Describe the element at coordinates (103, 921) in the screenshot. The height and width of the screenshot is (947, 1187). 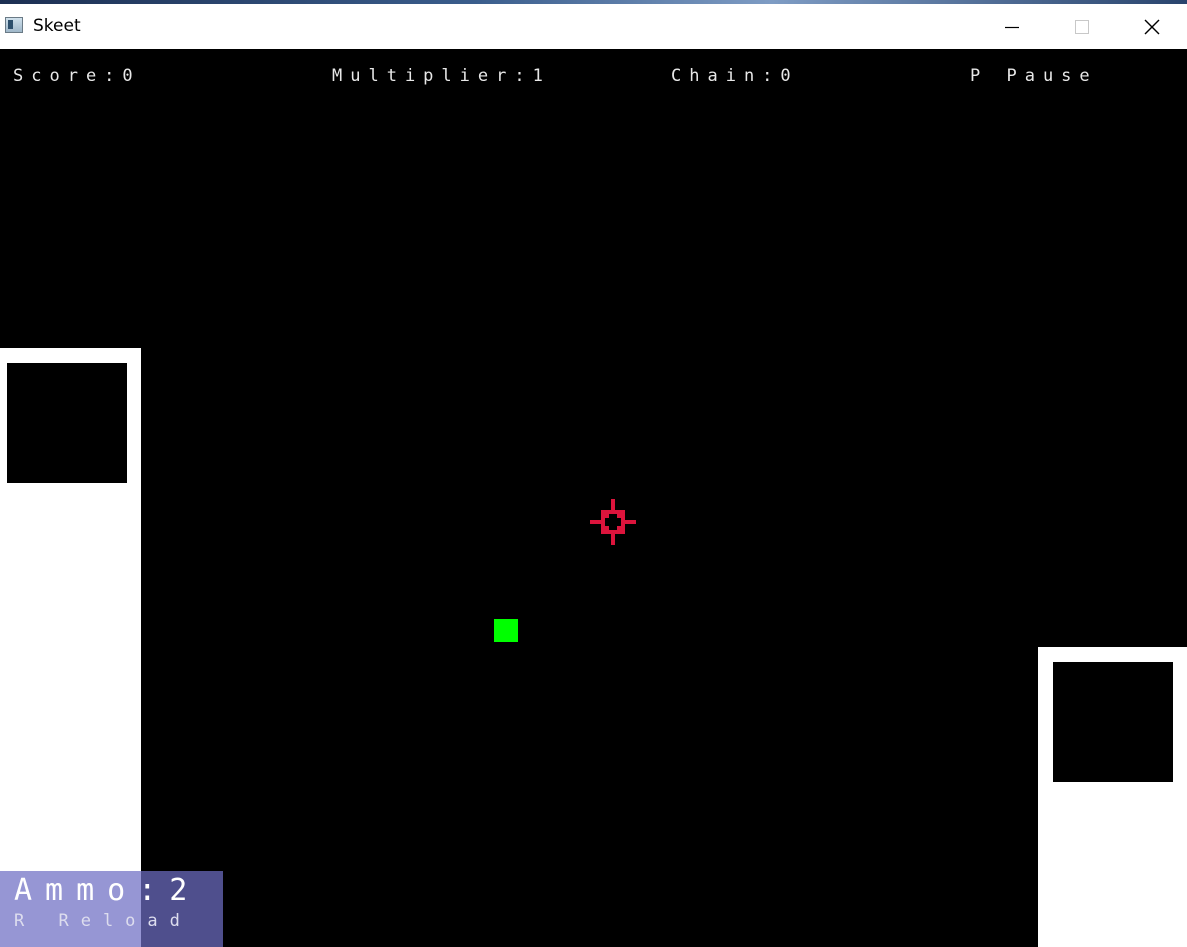
I see `reload-hint: R Reload` at that location.